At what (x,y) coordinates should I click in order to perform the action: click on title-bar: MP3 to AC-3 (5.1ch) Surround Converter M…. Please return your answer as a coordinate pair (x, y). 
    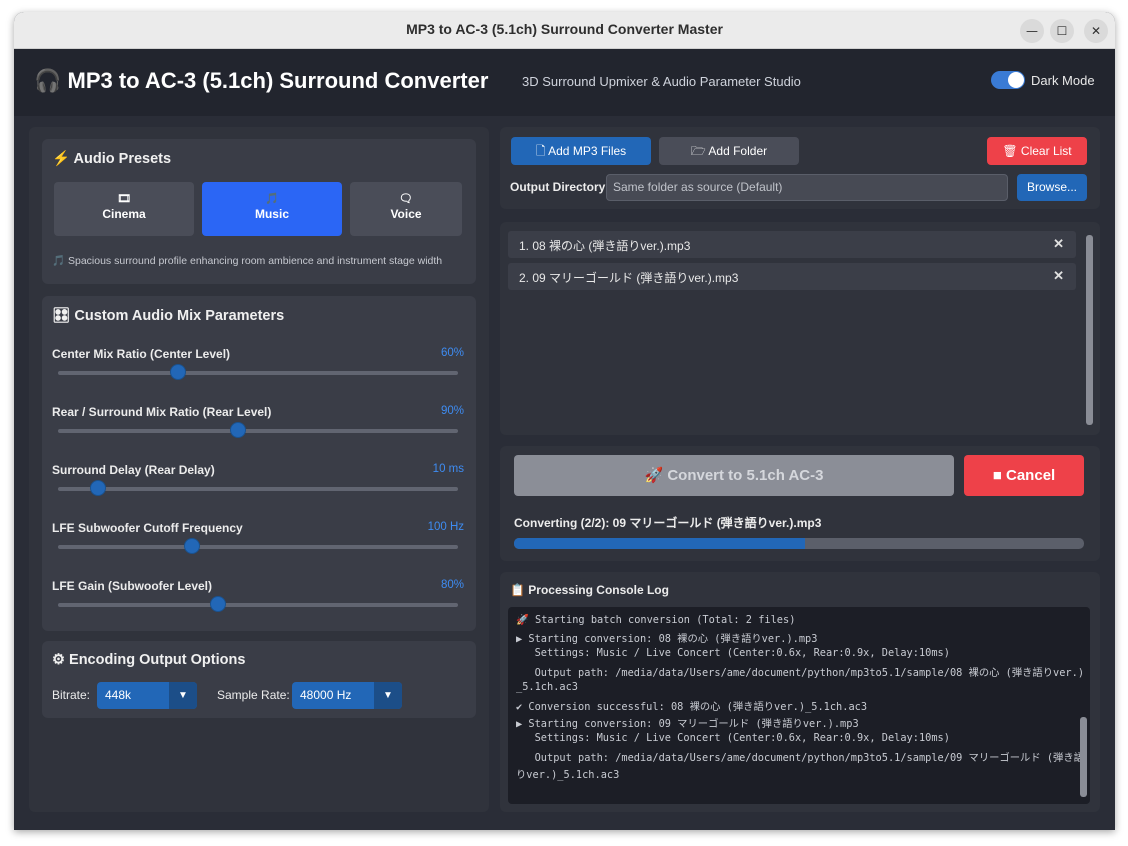
    Looking at the image, I should click on (564, 30).